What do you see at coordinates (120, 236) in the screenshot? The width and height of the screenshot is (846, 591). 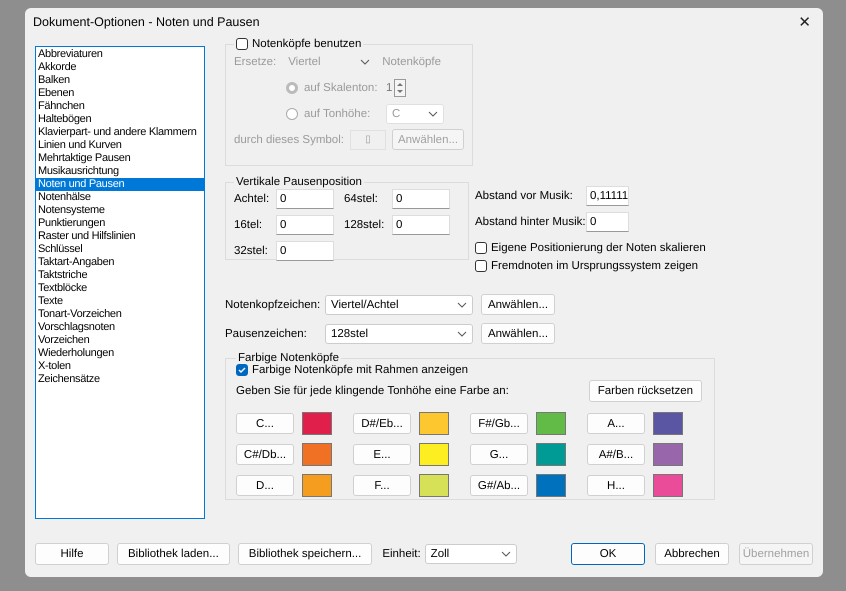 I see `list-item: Raster und Hilfslinien` at bounding box center [120, 236].